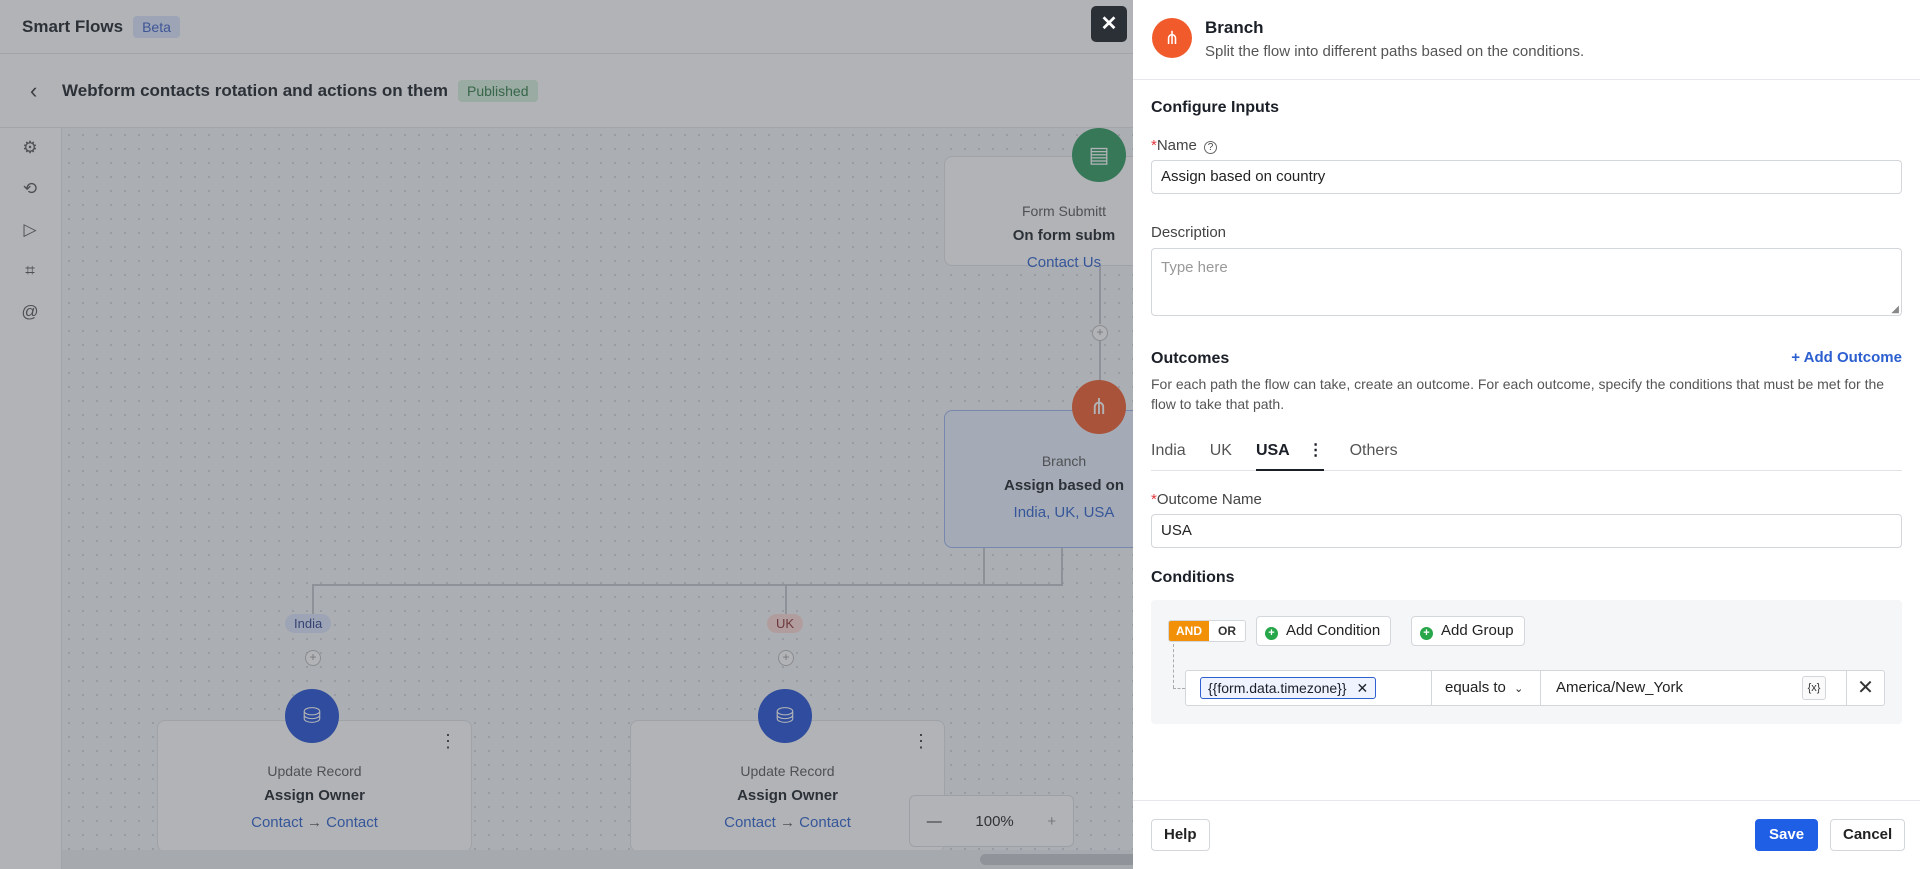 The width and height of the screenshot is (1920, 869). What do you see at coordinates (1374, 451) in the screenshot?
I see `tab-others: Others` at bounding box center [1374, 451].